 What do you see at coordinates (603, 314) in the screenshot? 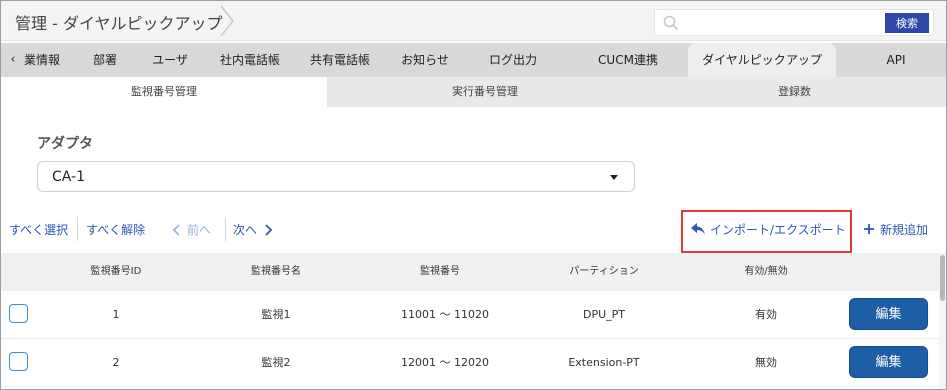
I see `cell-partition: DPU_PT` at bounding box center [603, 314].